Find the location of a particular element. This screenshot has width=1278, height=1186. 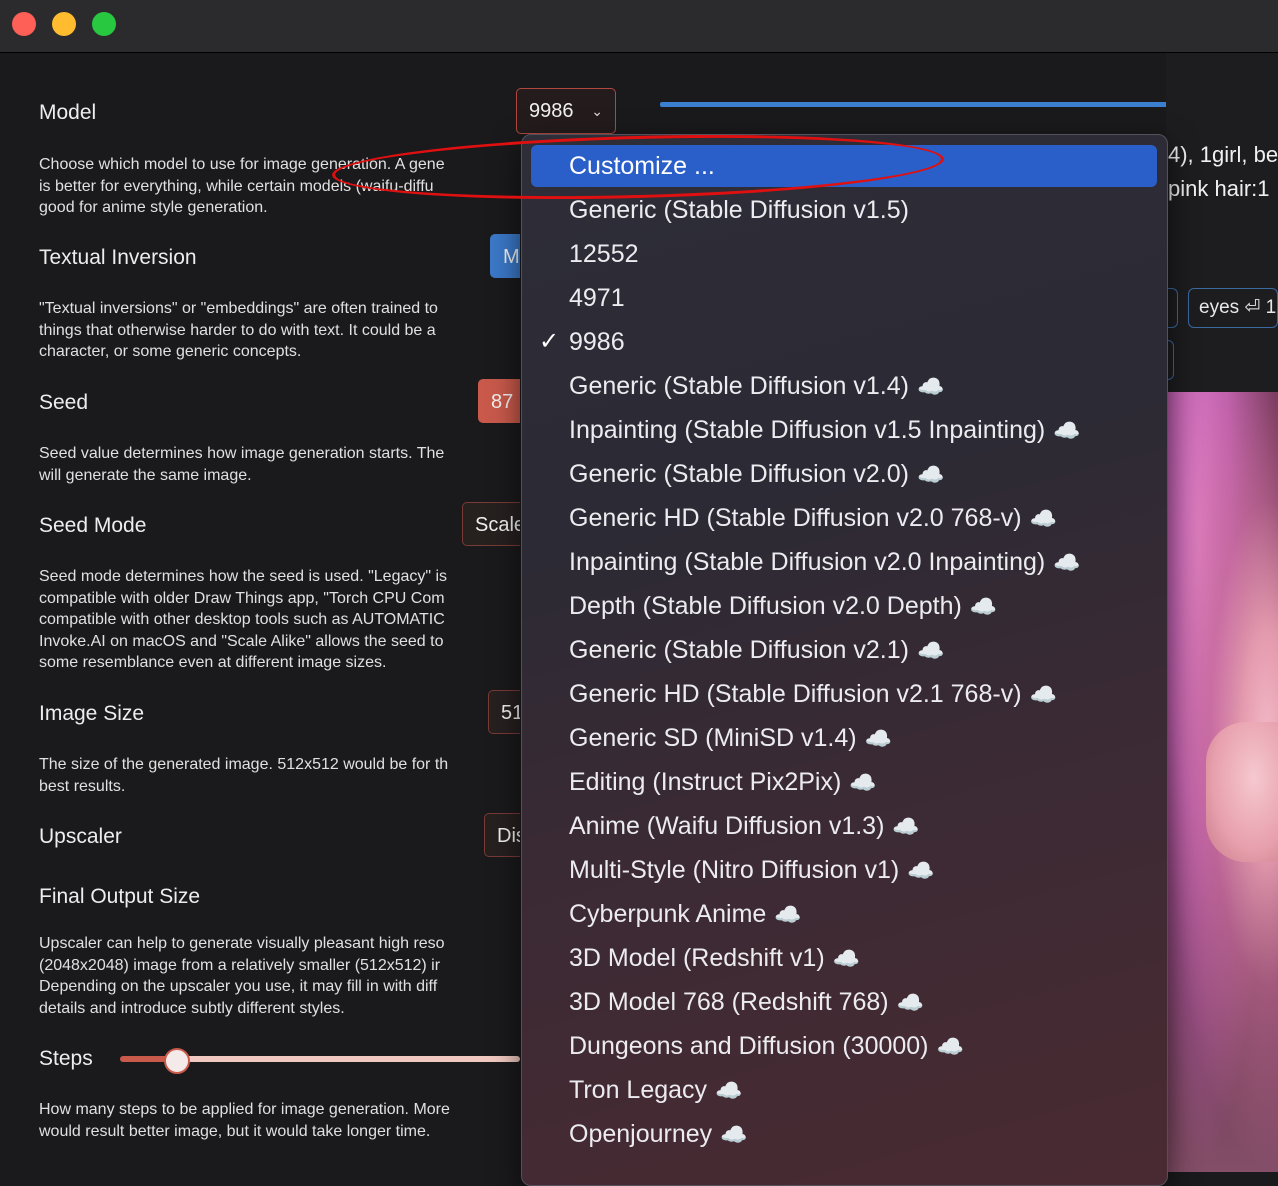

model-option-15: Anime (Waifu Diffusion v1.3) ☁️ is located at coordinates (844, 826).